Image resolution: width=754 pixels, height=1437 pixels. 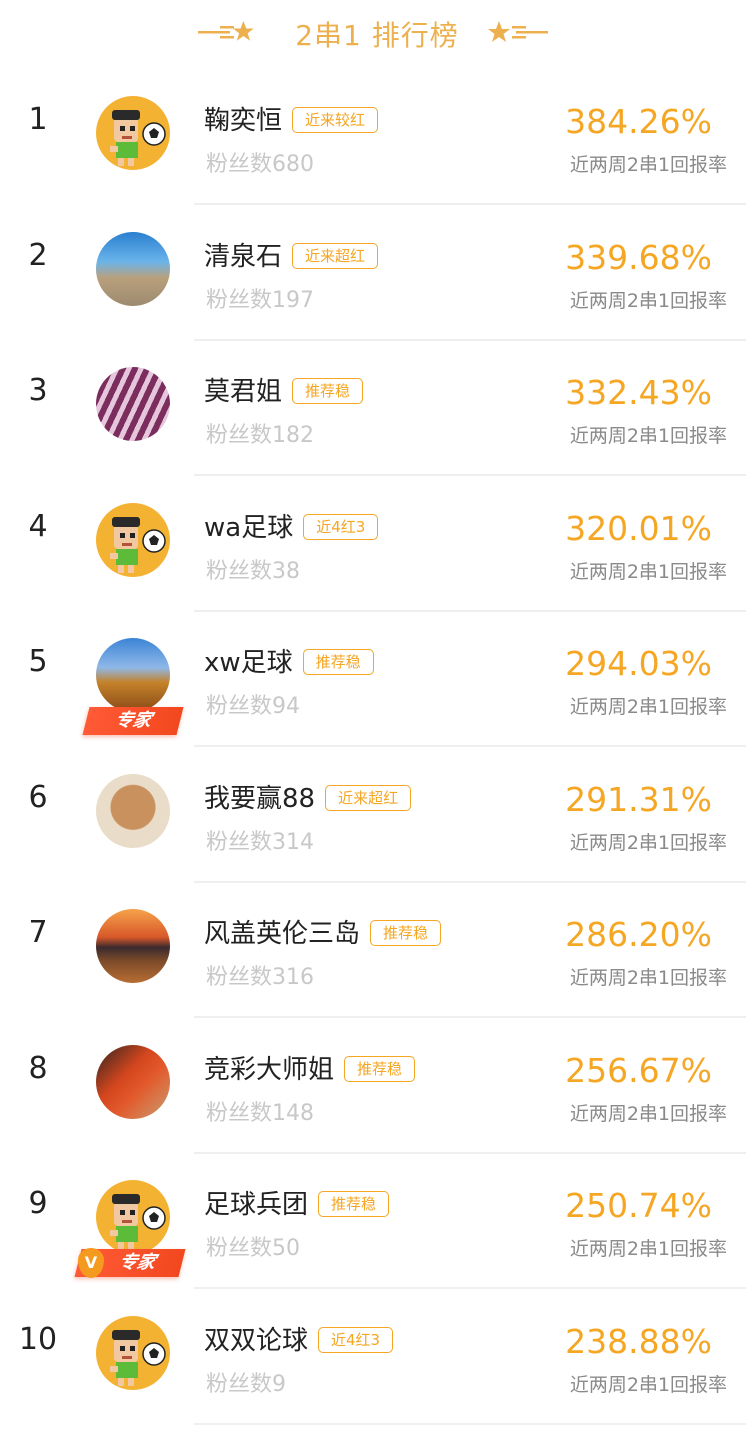 What do you see at coordinates (638, 663) in the screenshot?
I see `return-rate: 294.03%` at bounding box center [638, 663].